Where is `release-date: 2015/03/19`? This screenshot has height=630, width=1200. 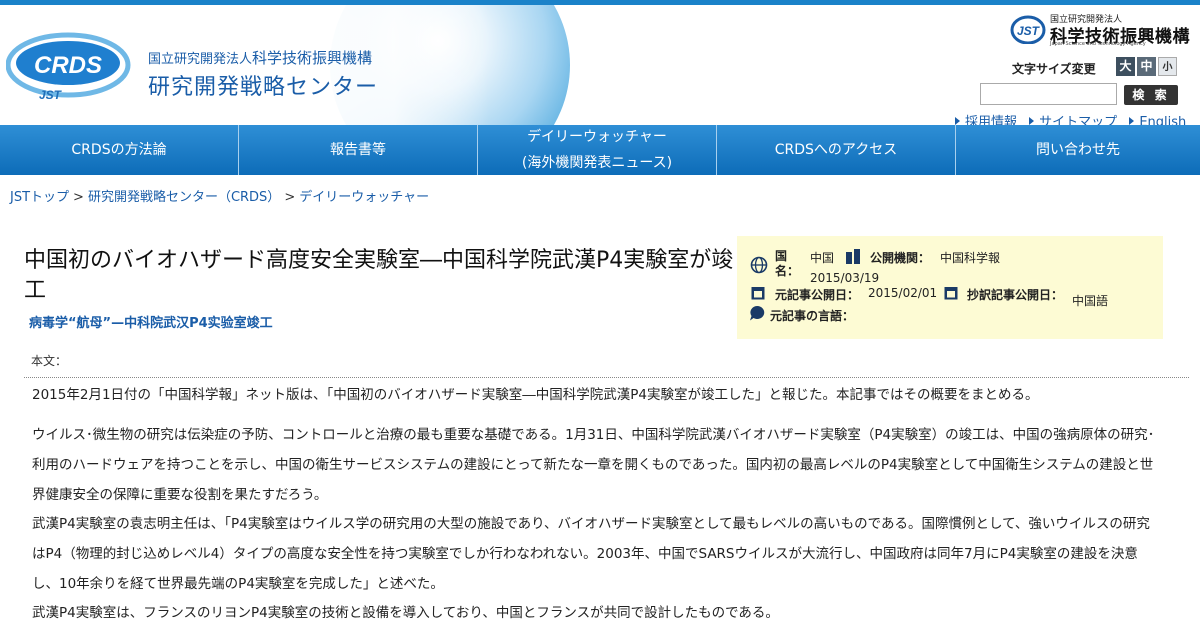 release-date: 2015/03/19 is located at coordinates (845, 278).